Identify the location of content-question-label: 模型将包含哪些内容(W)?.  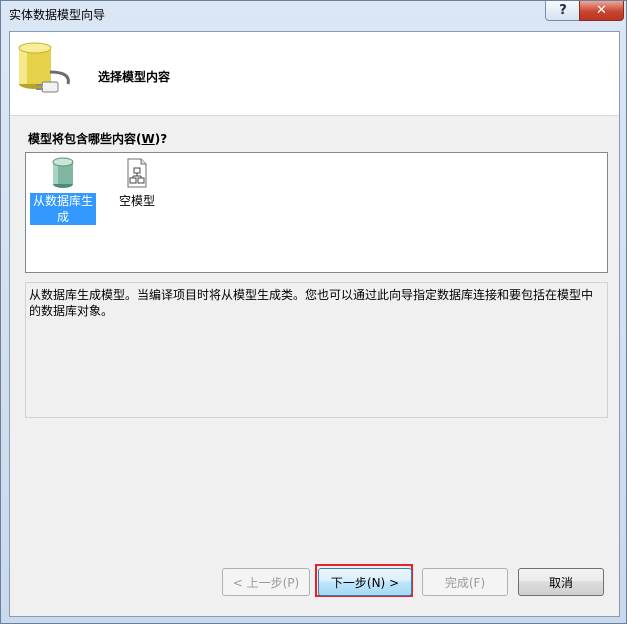
(97, 138).